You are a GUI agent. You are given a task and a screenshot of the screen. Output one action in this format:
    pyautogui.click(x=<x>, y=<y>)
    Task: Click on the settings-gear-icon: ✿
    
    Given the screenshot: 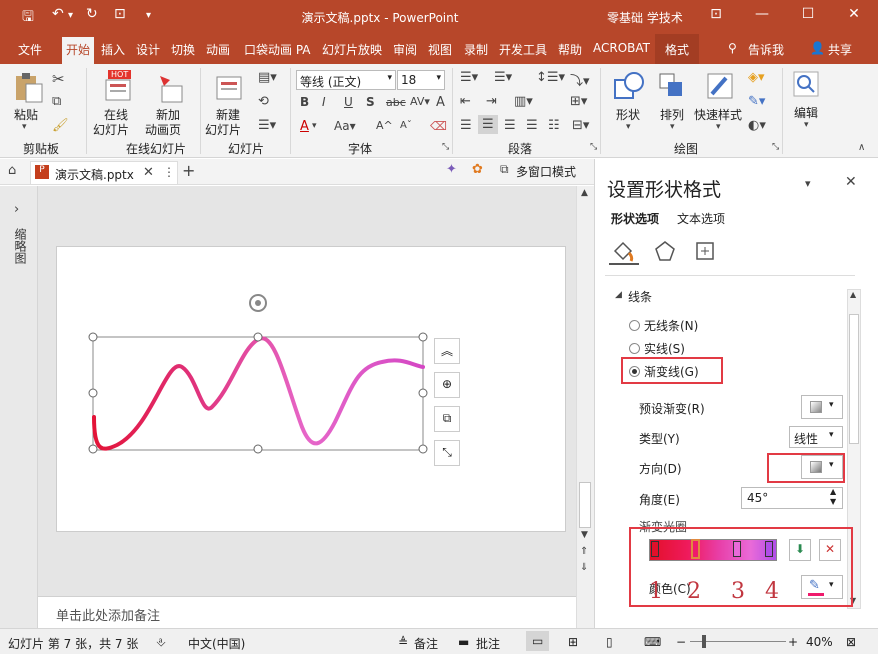 What is the action you would take?
    pyautogui.click(x=477, y=169)
    